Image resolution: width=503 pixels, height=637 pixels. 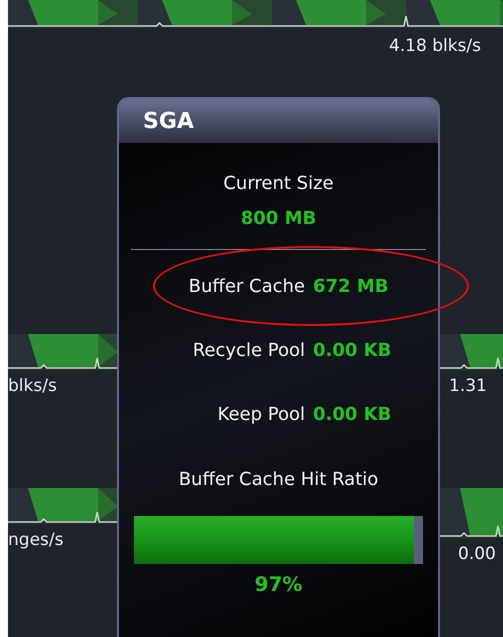 What do you see at coordinates (477, 554) in the screenshot?
I see `rate-readout: 0.00` at bounding box center [477, 554].